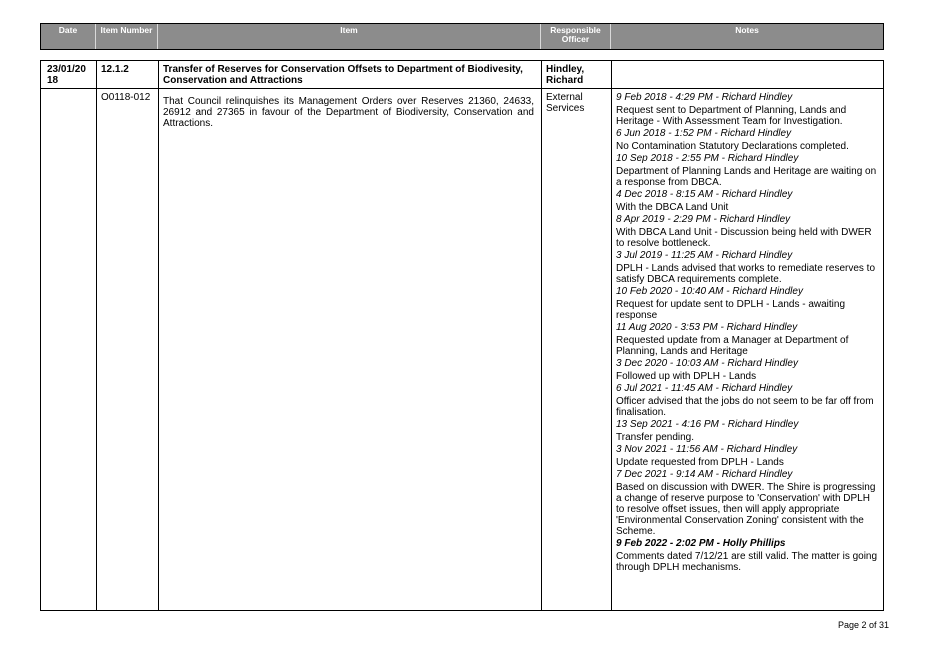 The height and width of the screenshot is (656, 928). I want to click on row-officer: Hindley, Richard, so click(565, 75).